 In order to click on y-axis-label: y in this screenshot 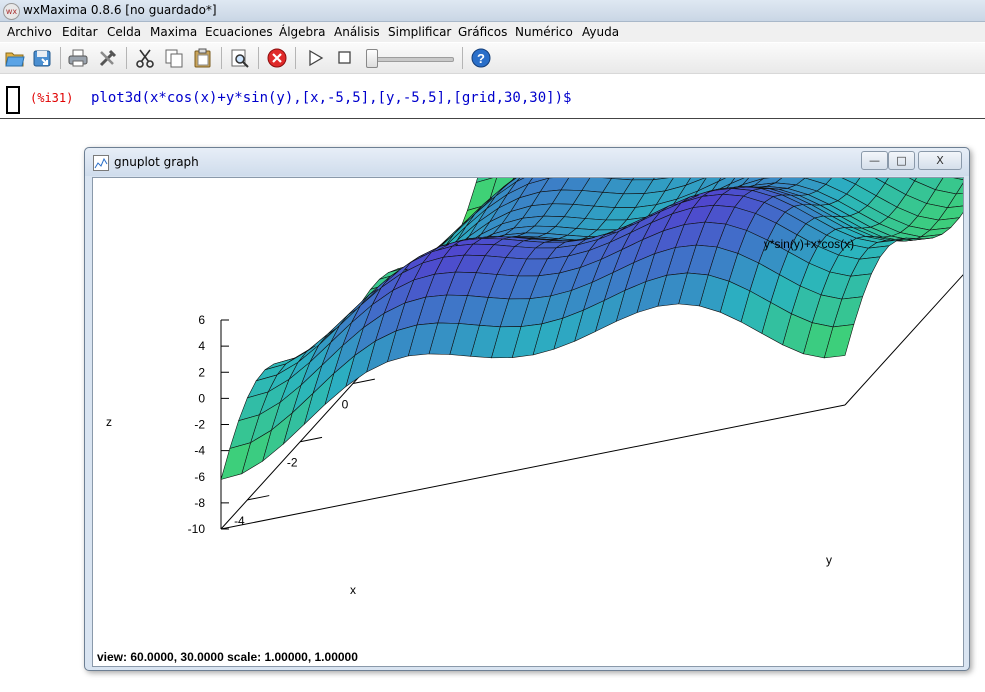, I will do `click(829, 560)`.